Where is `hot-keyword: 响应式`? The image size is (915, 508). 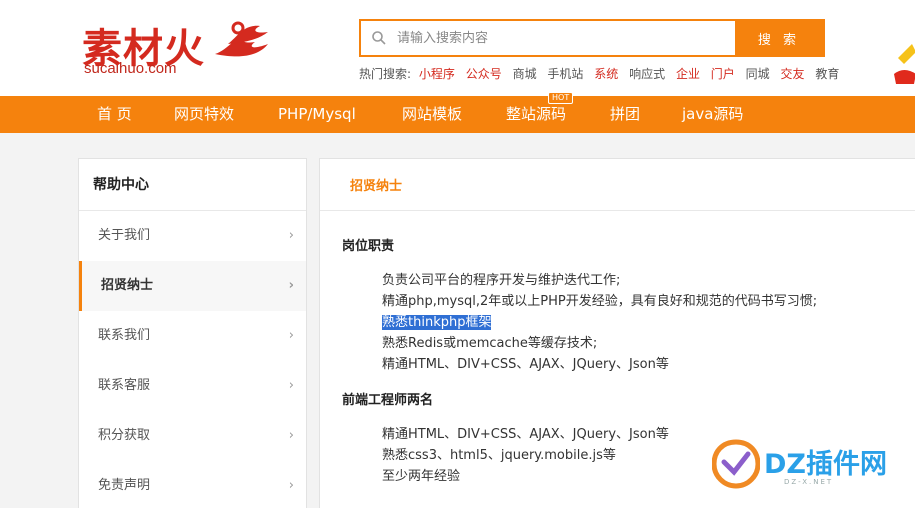
hot-keyword: 响应式 is located at coordinates (647, 74).